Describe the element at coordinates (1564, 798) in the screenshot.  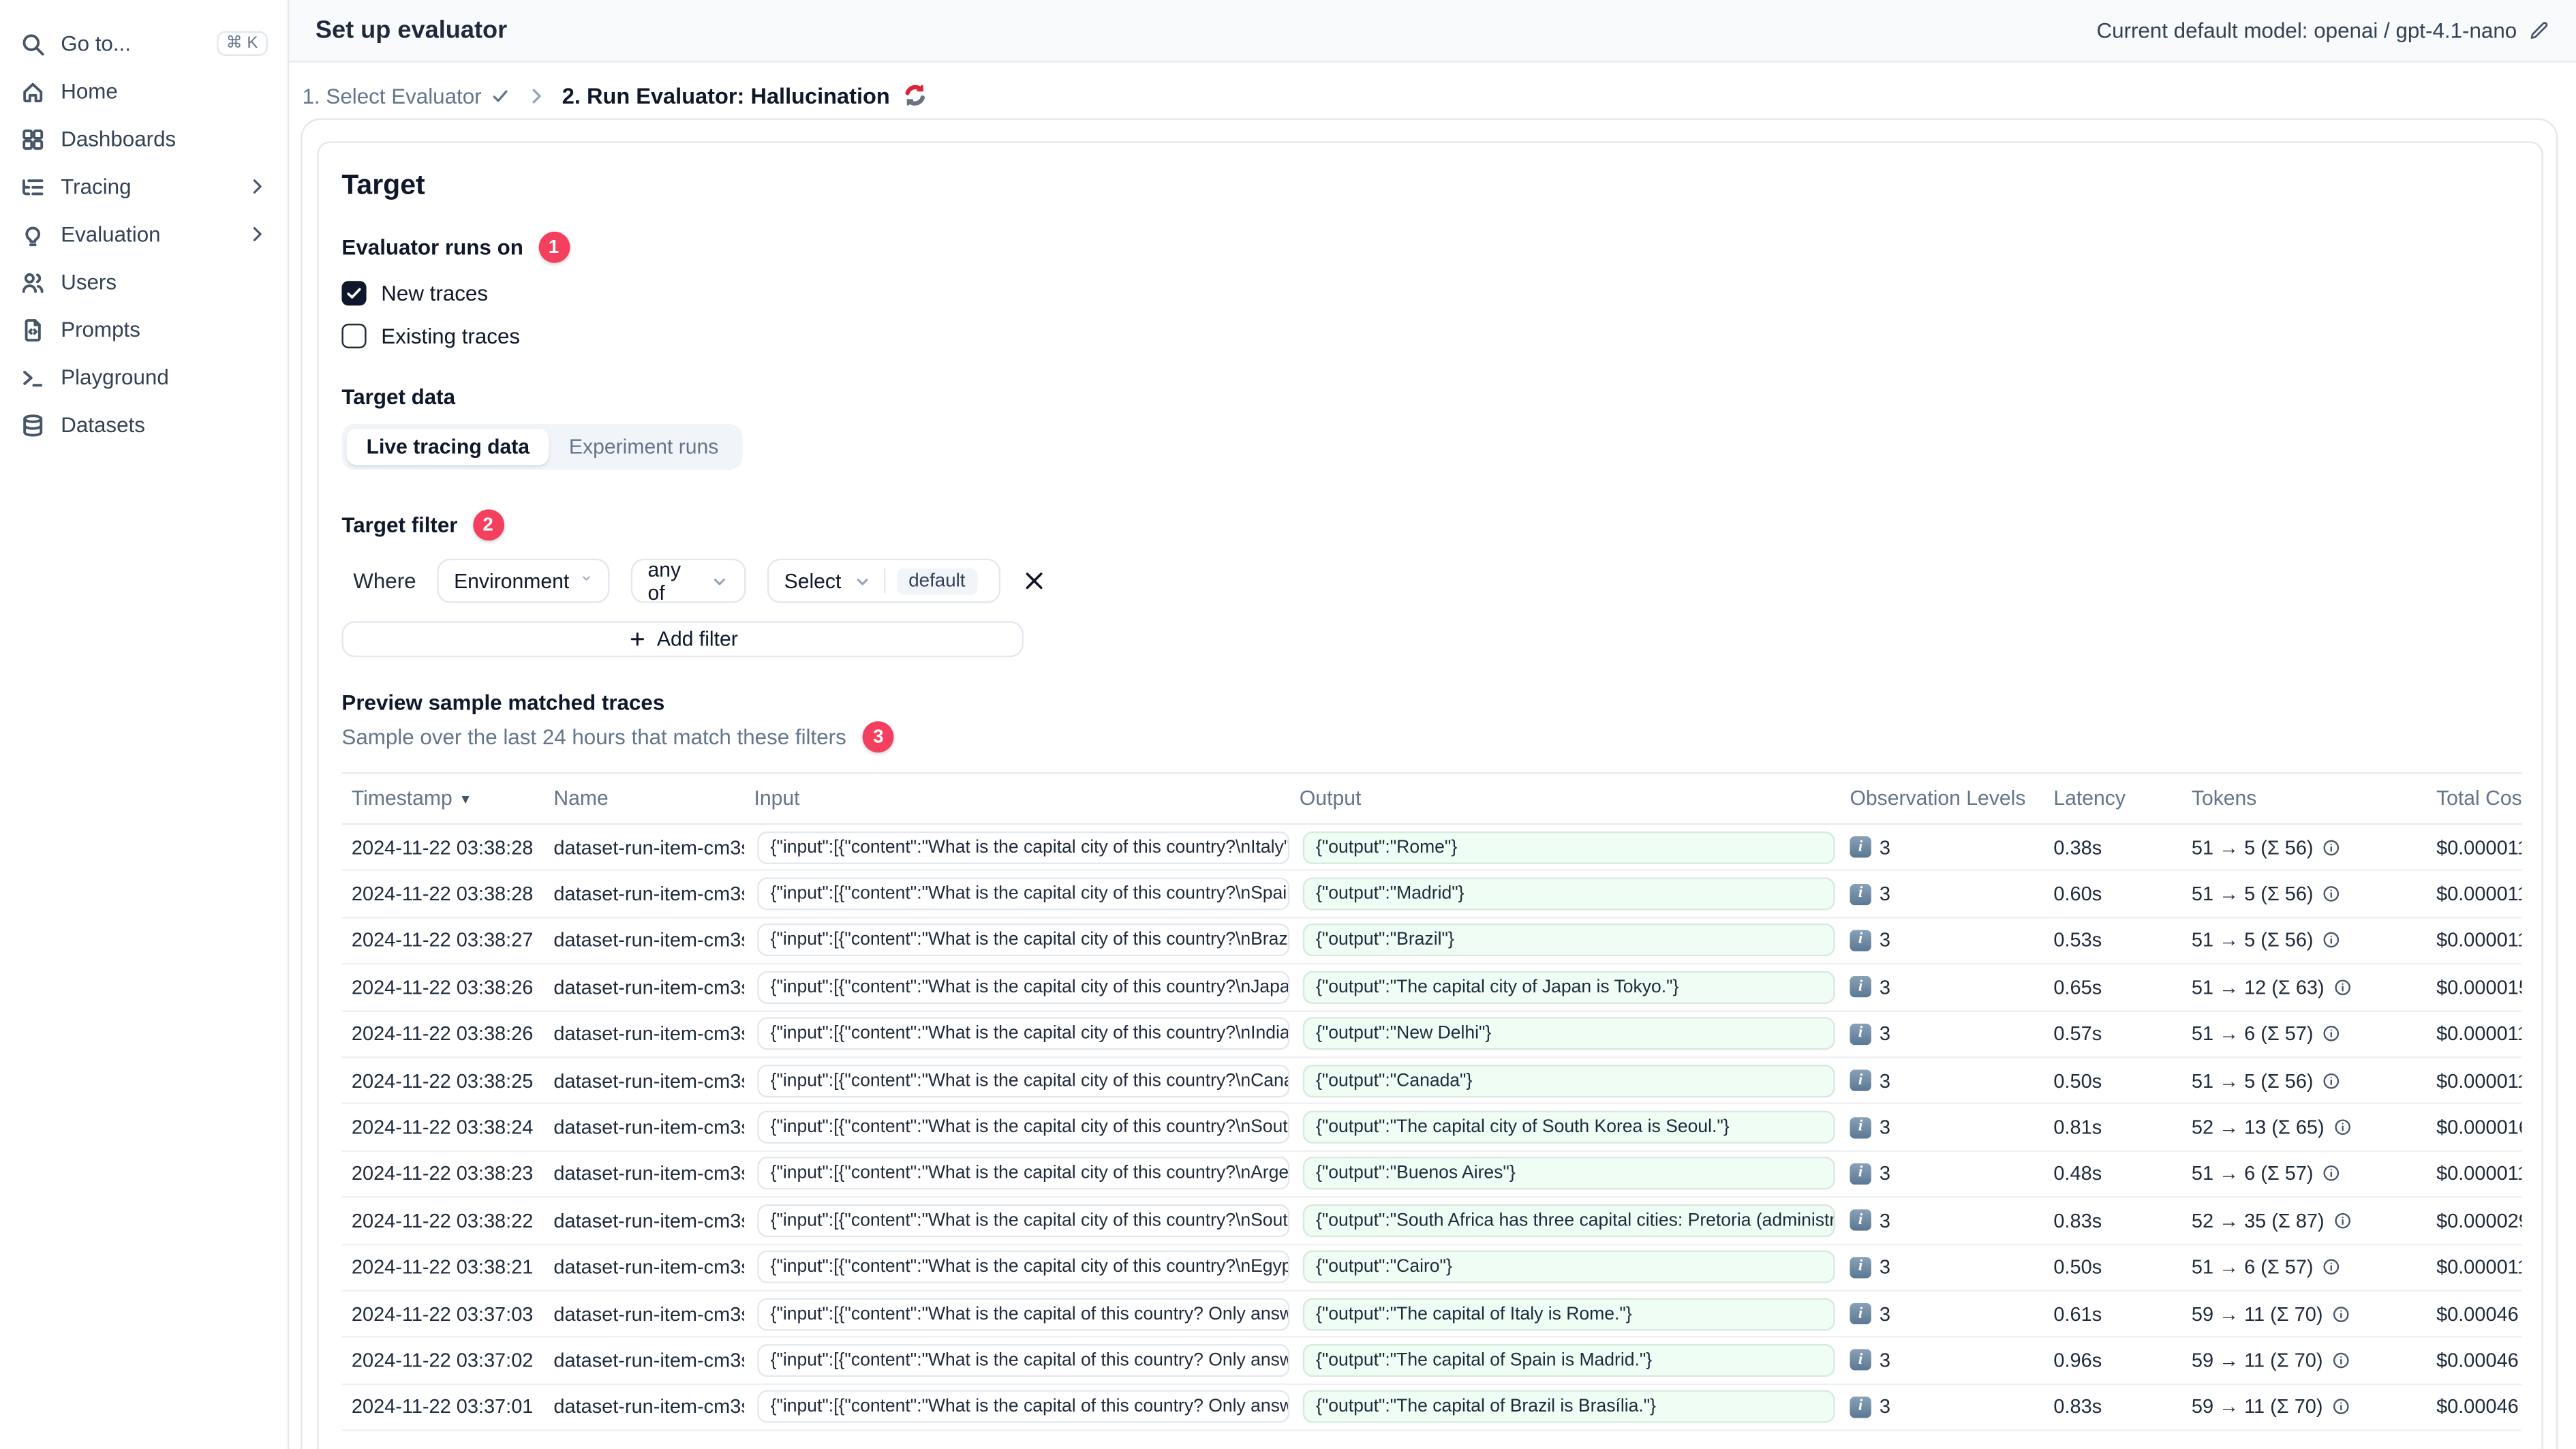
I see `column-output: Output` at that location.